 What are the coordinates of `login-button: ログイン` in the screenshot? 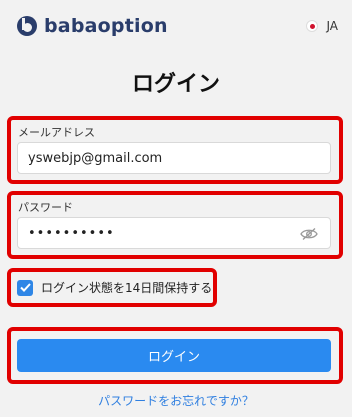 It's located at (174, 355).